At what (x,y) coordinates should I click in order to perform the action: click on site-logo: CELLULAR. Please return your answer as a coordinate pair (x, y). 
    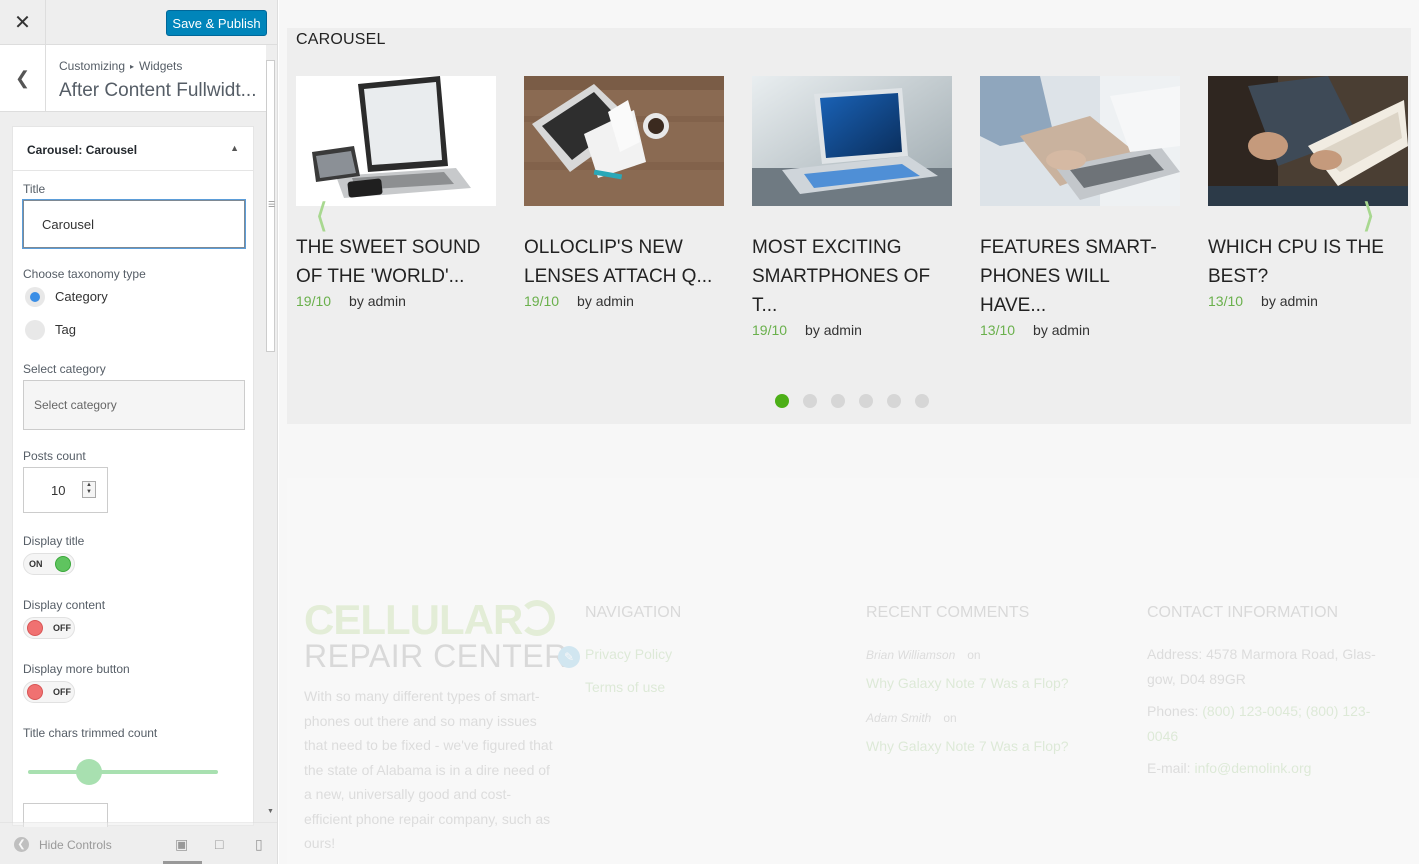
    Looking at the image, I should click on (413, 620).